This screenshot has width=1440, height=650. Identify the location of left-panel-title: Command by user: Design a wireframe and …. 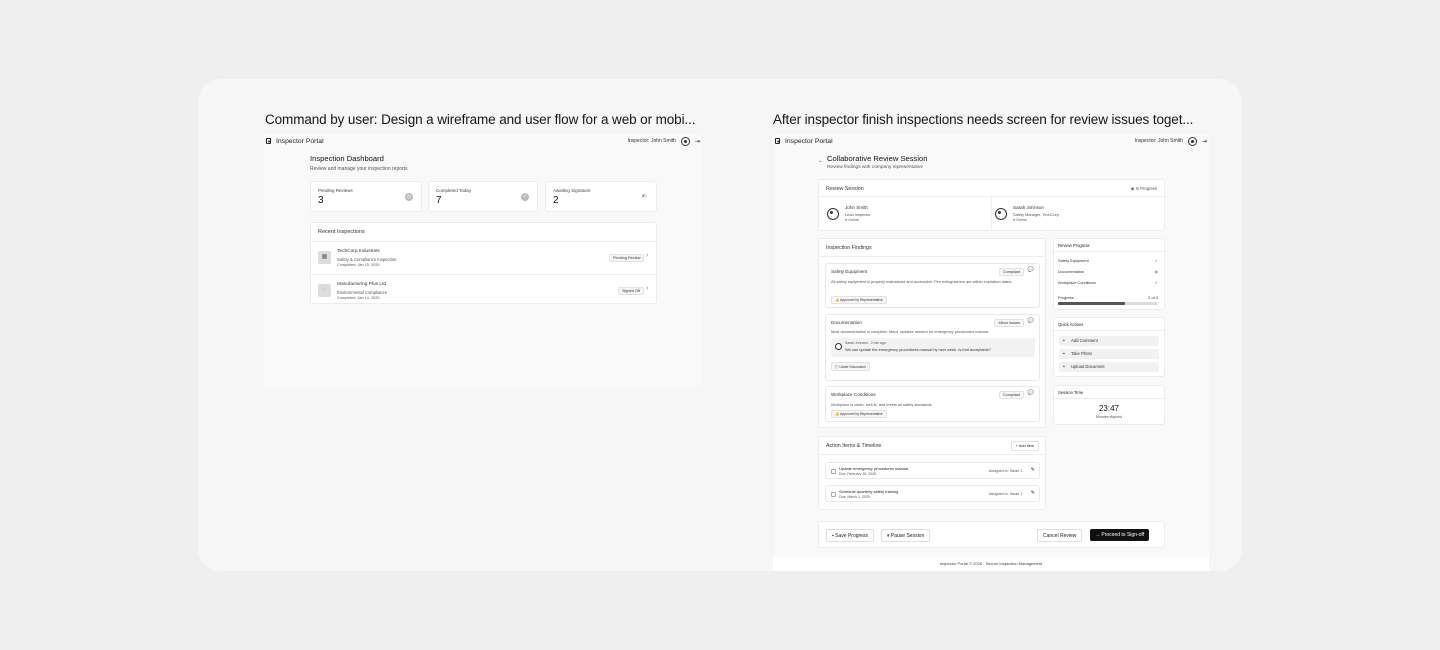
(480, 119).